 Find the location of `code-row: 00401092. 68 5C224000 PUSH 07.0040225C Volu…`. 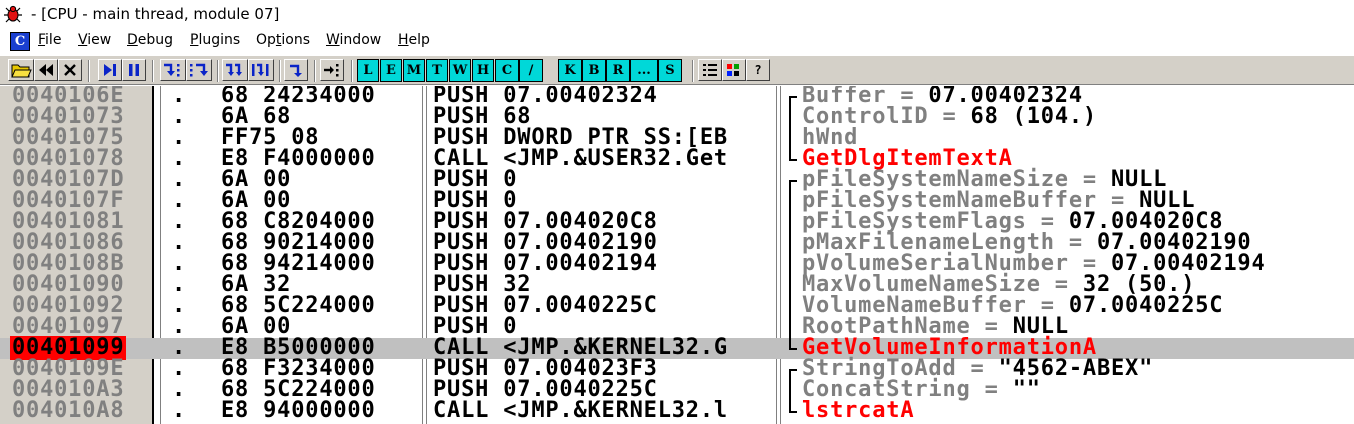

code-row: 00401092. 68 5C224000 PUSH 07.0040225C Volu… is located at coordinates (677, 305).